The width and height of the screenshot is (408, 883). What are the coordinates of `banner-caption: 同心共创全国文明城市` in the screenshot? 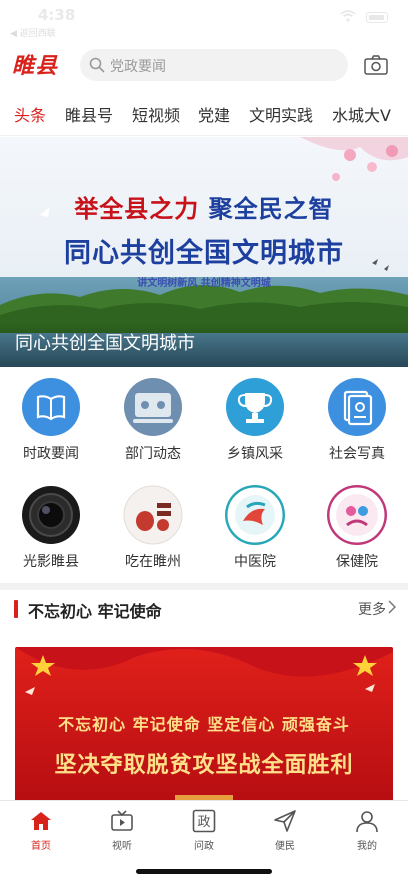 It's located at (105, 343).